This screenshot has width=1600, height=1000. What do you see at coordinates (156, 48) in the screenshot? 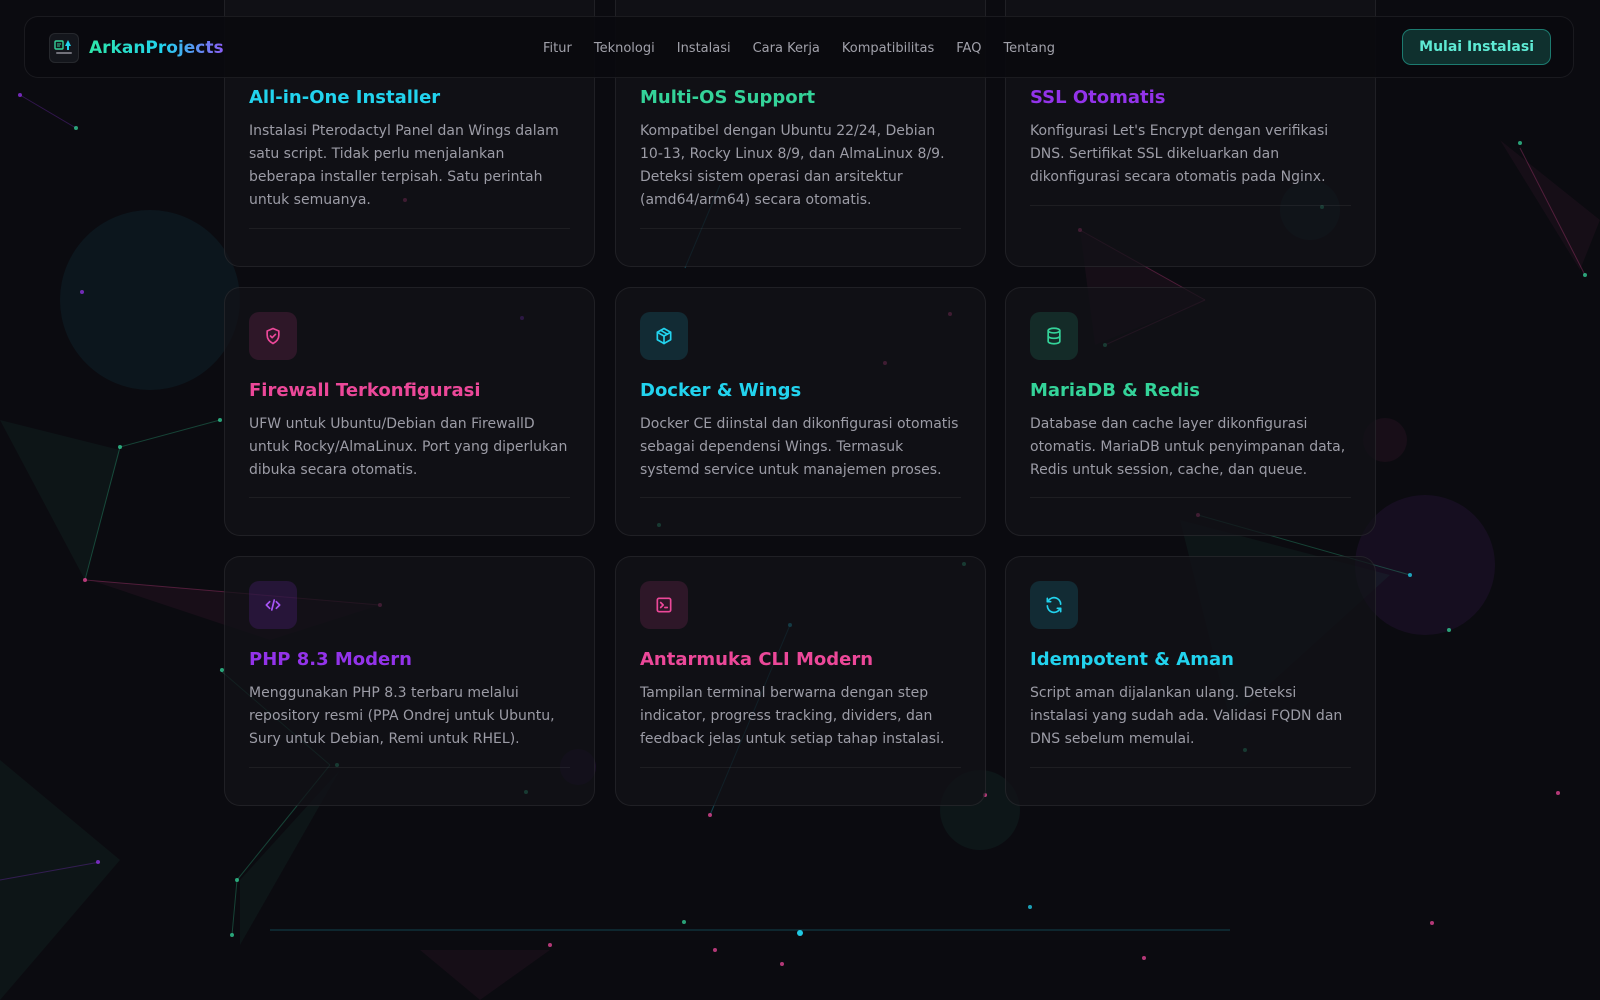
I see `brand-name: ArkanProjects` at bounding box center [156, 48].